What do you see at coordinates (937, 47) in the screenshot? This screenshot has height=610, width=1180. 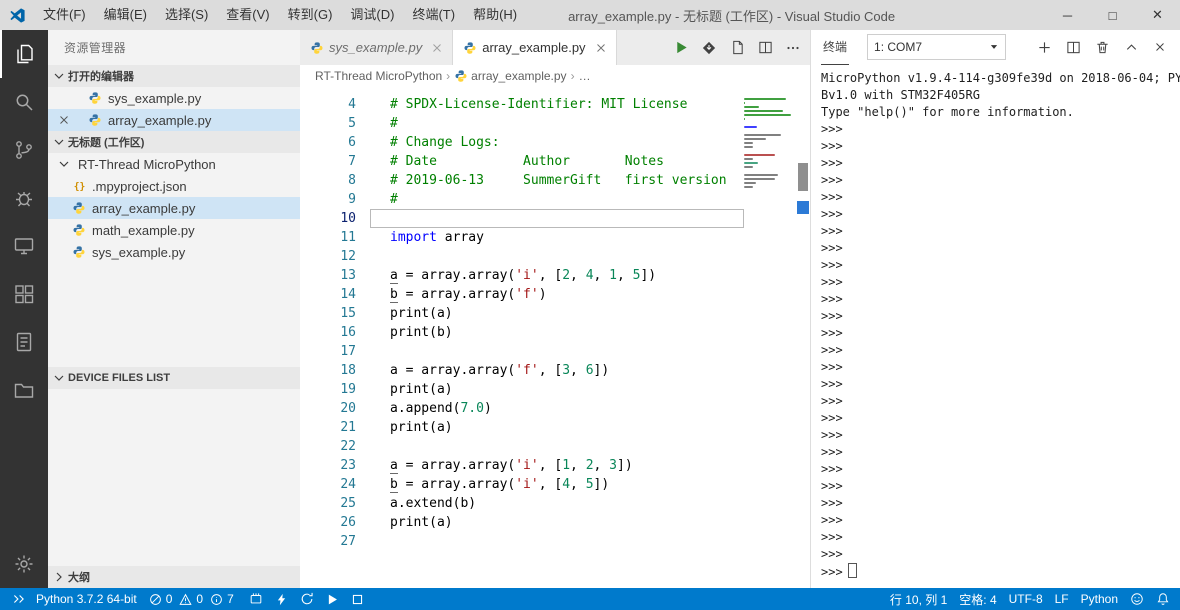 I see `terminal-selector: 1: COM7` at bounding box center [937, 47].